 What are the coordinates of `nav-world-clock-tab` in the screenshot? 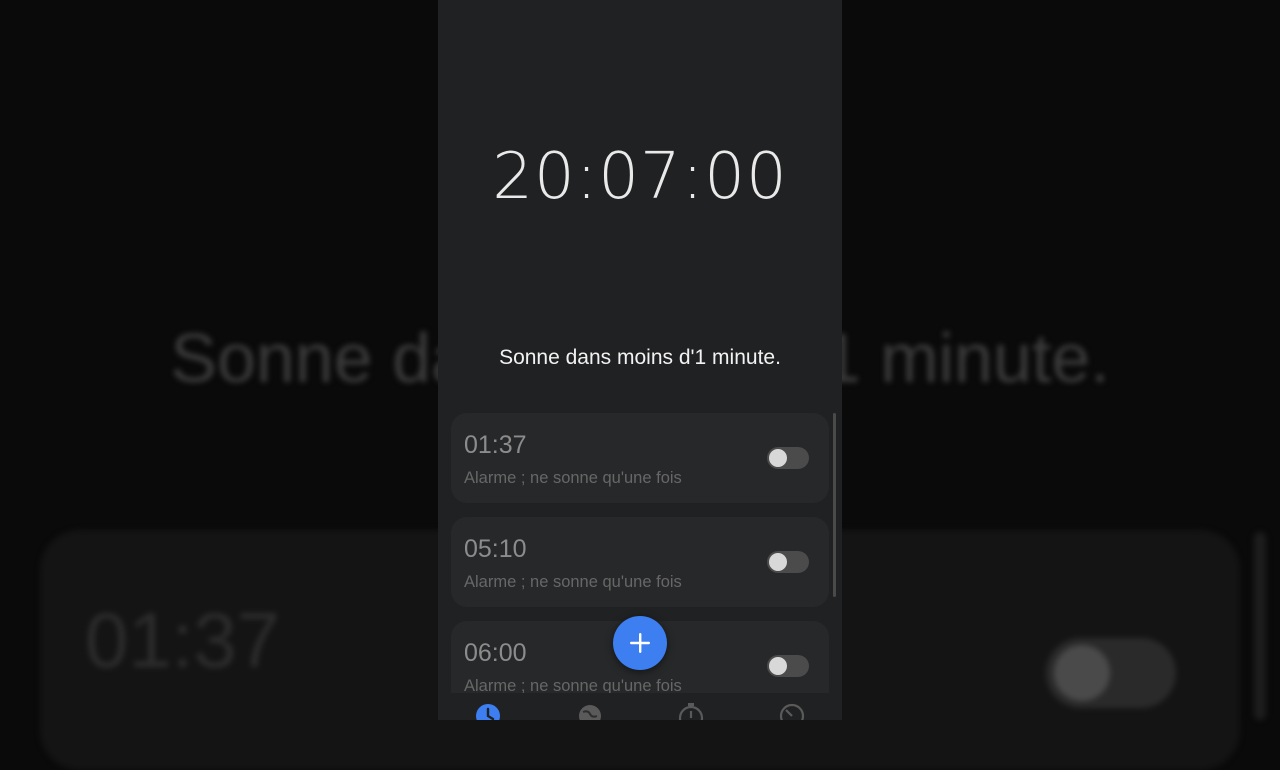 It's located at (590, 711).